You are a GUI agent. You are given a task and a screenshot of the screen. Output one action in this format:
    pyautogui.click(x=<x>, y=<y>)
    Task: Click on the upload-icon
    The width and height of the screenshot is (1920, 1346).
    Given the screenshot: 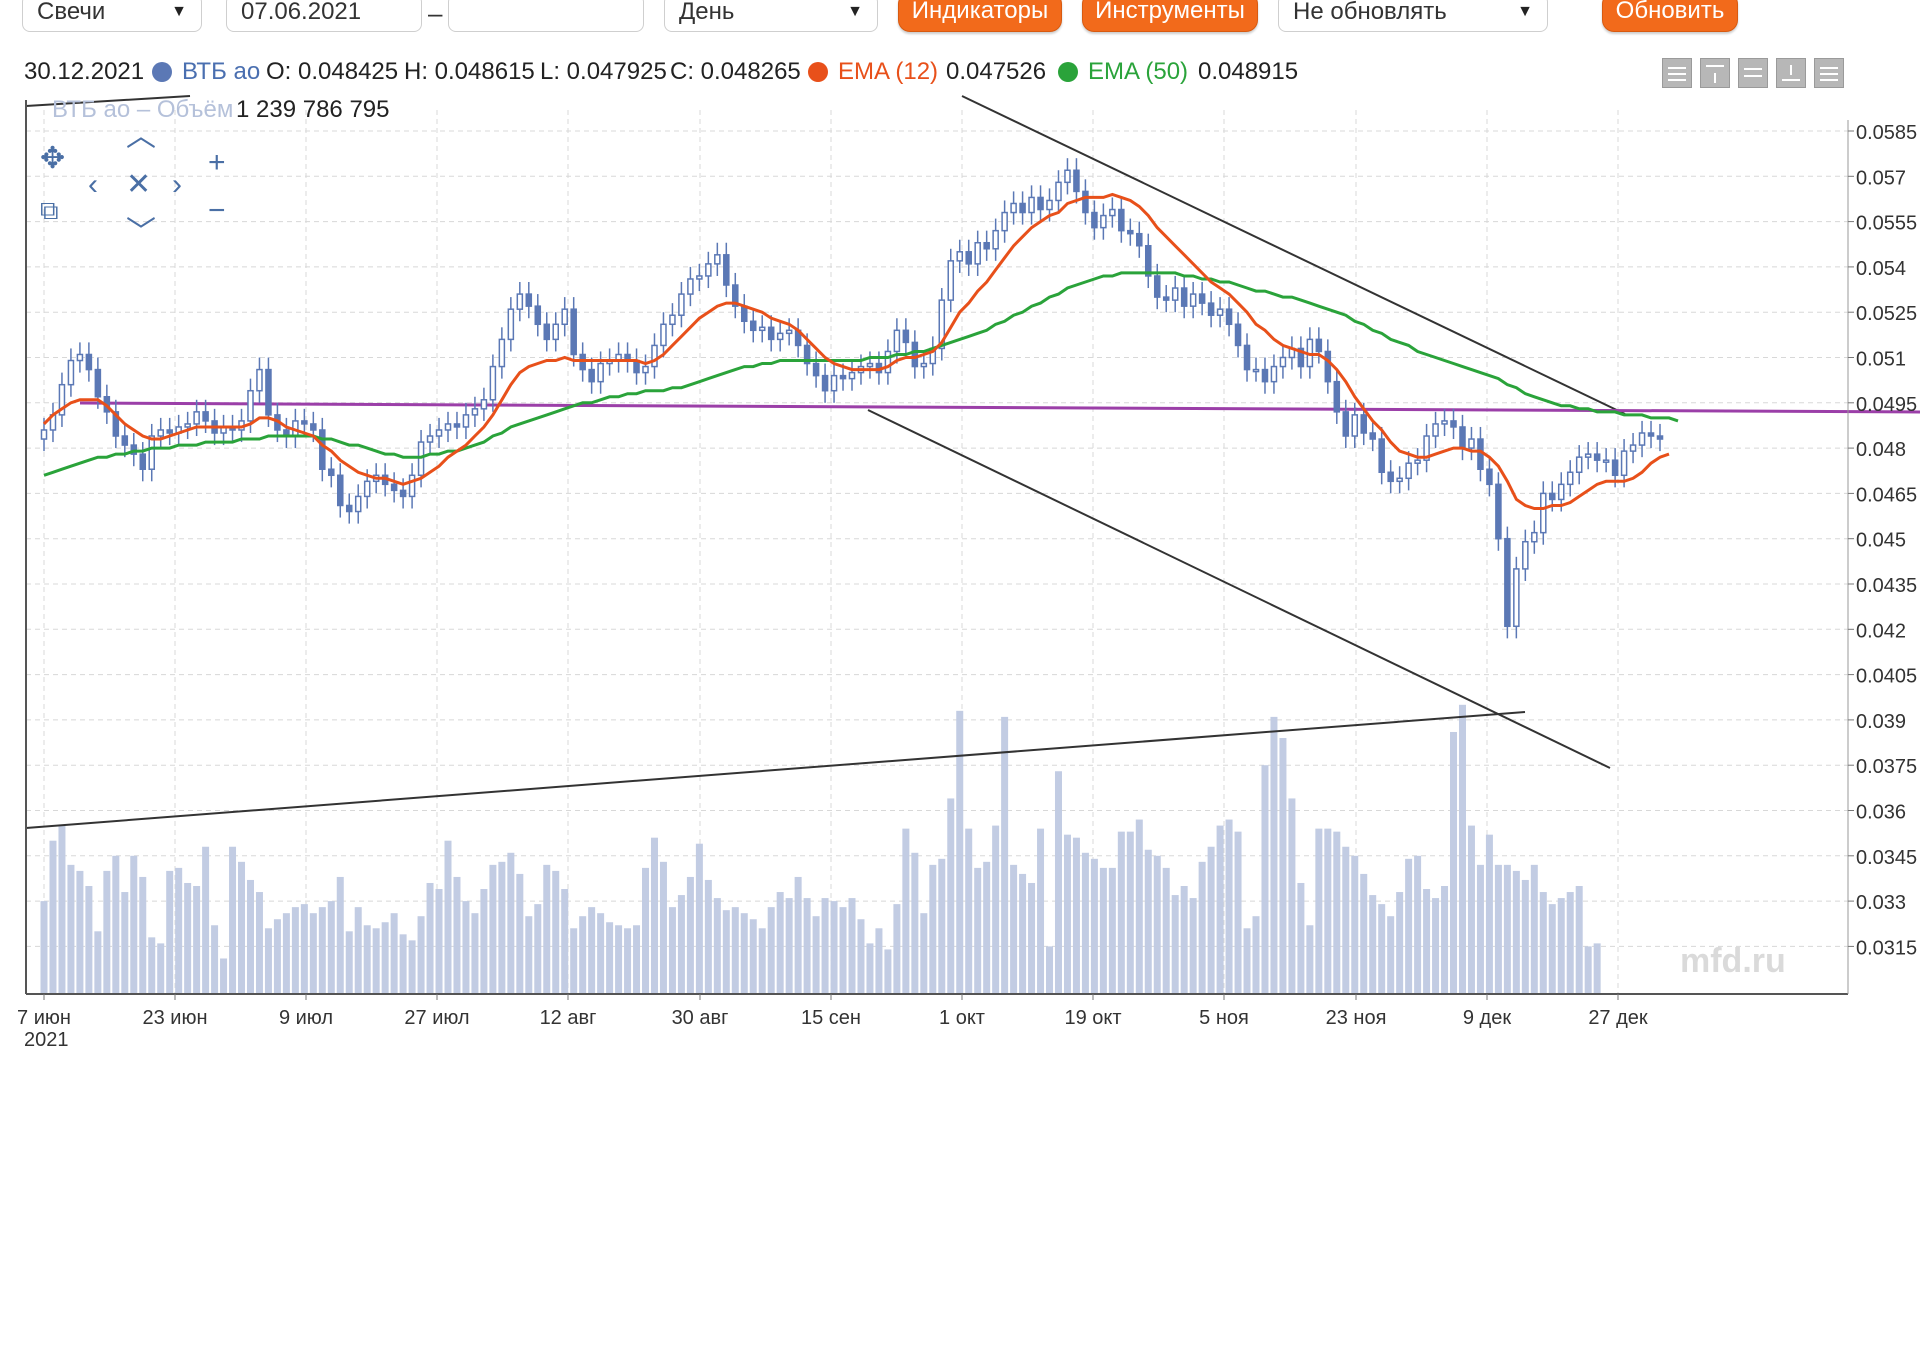 What is the action you would take?
    pyautogui.click(x=1715, y=73)
    